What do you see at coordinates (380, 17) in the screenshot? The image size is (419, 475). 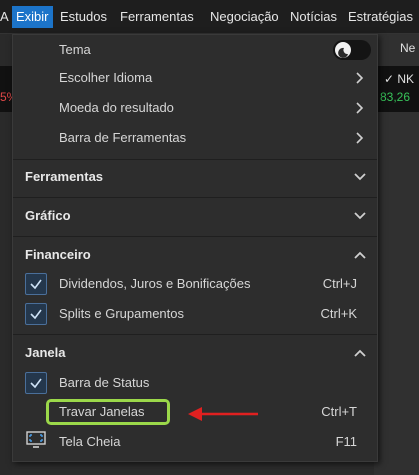 I see `menu-item-estrategias: Estratégias` at bounding box center [380, 17].